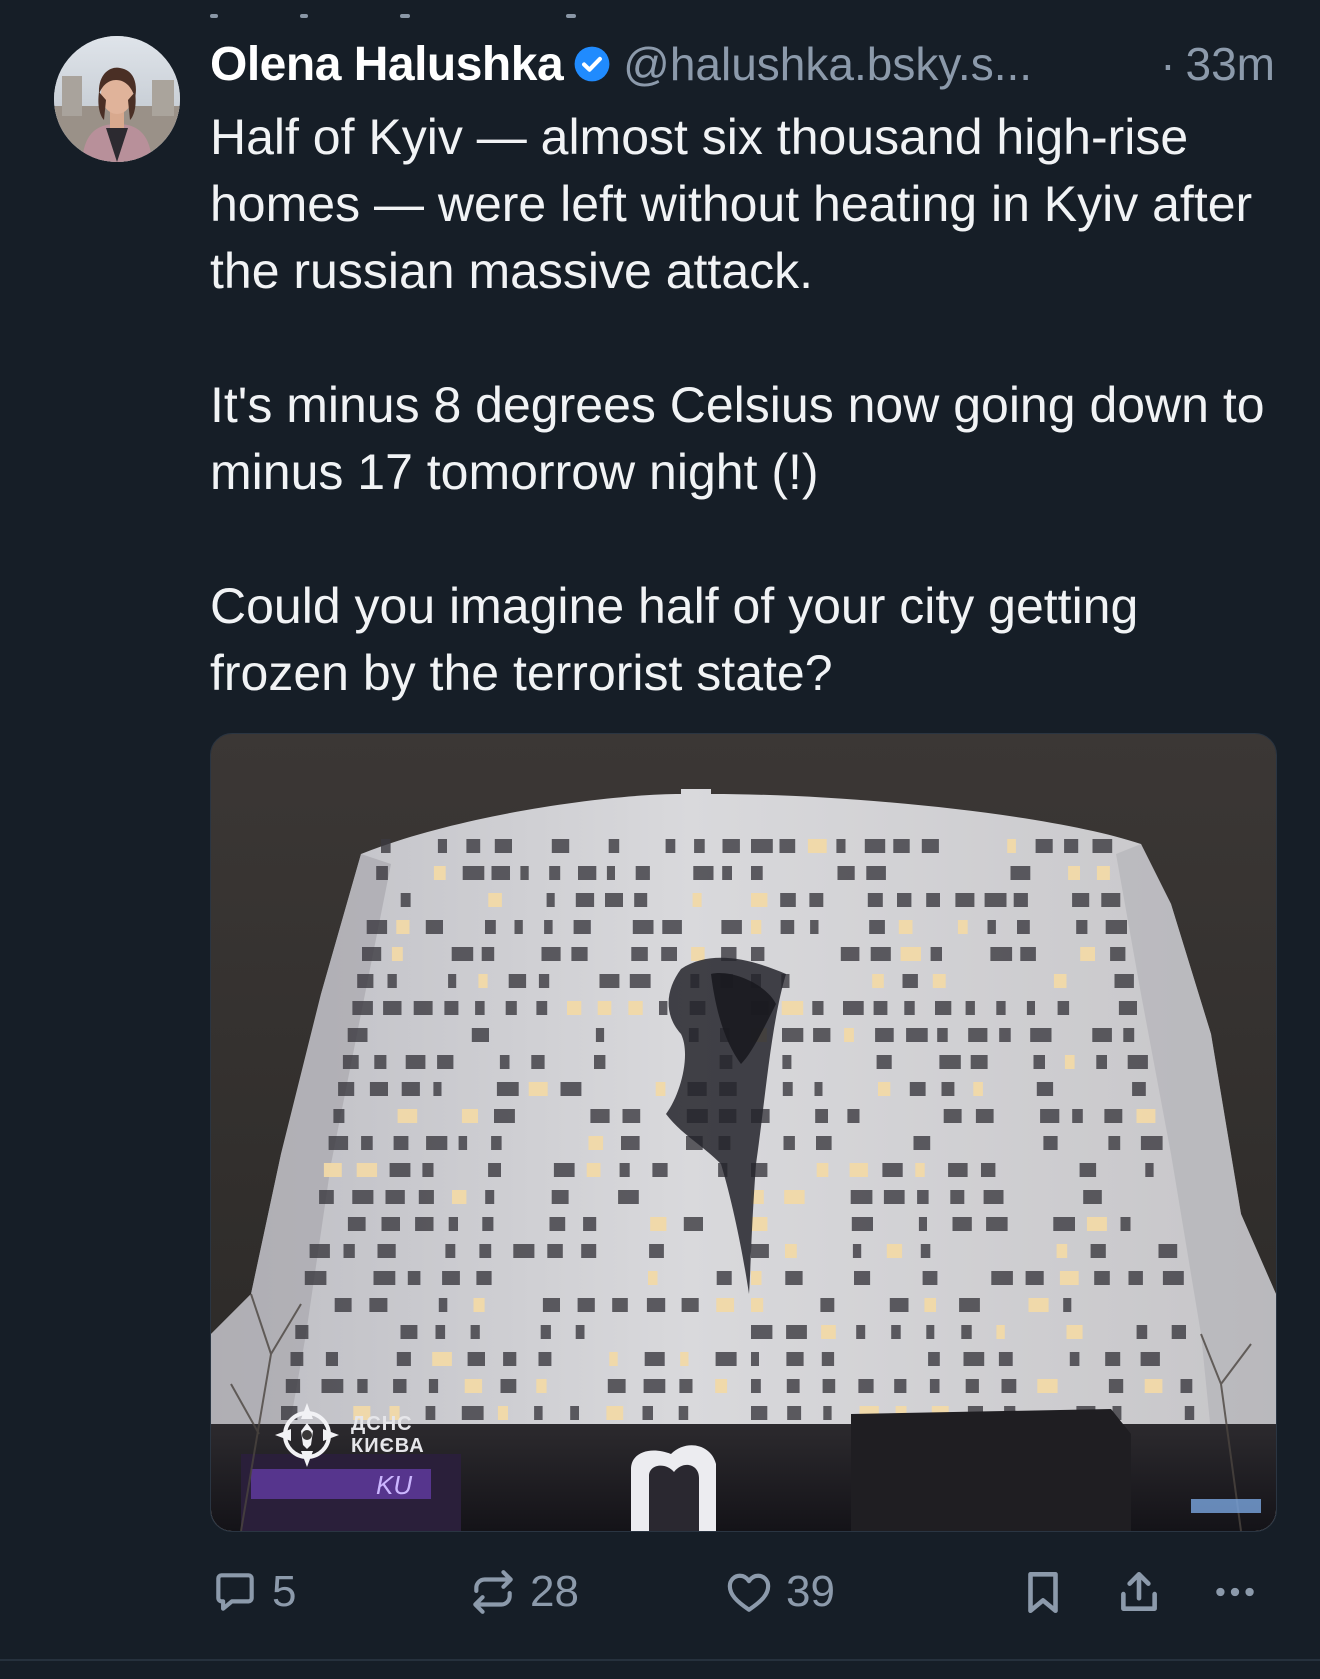 The height and width of the screenshot is (1679, 1320). I want to click on post-actions: 5 28 39, so click(747, 1592).